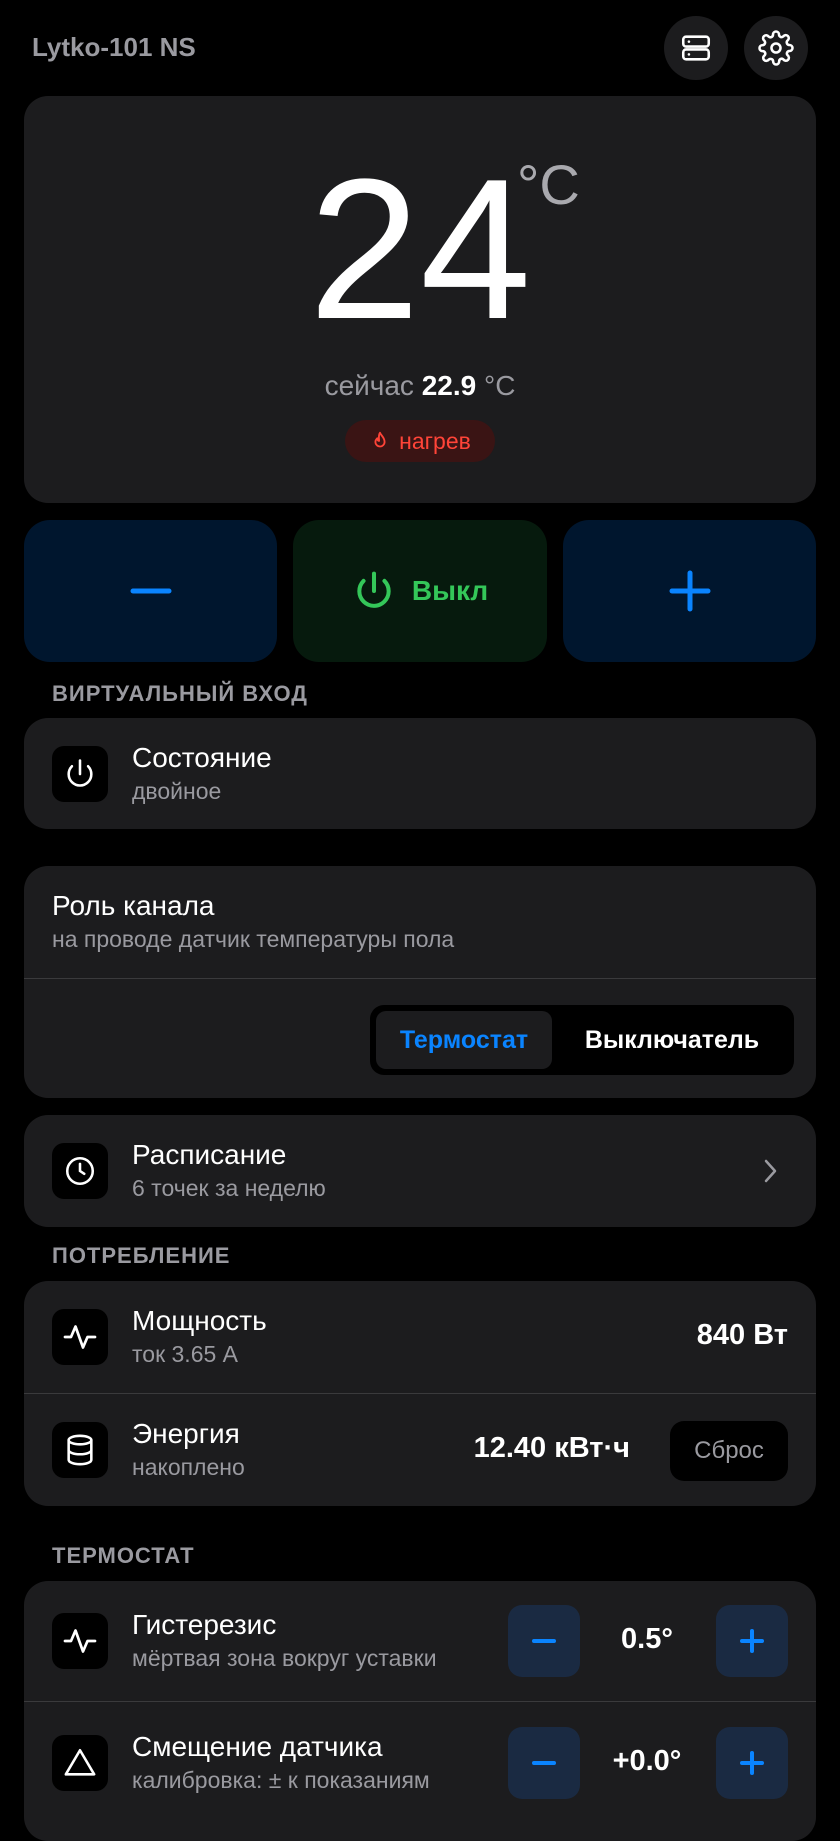 This screenshot has width=840, height=1841. I want to click on current-temperature: сейчас 22.9 °C, so click(420, 386).